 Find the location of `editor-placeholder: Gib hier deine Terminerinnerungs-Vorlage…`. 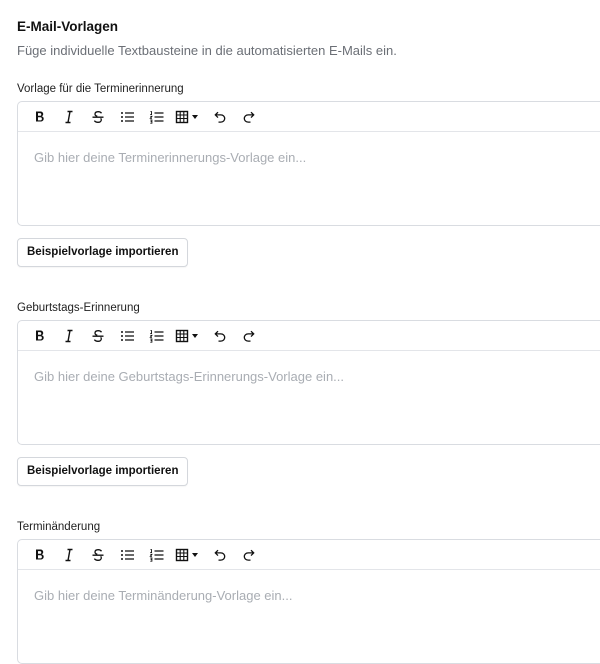

editor-placeholder: Gib hier deine Terminerinnerungs-Vorlage… is located at coordinates (170, 157).